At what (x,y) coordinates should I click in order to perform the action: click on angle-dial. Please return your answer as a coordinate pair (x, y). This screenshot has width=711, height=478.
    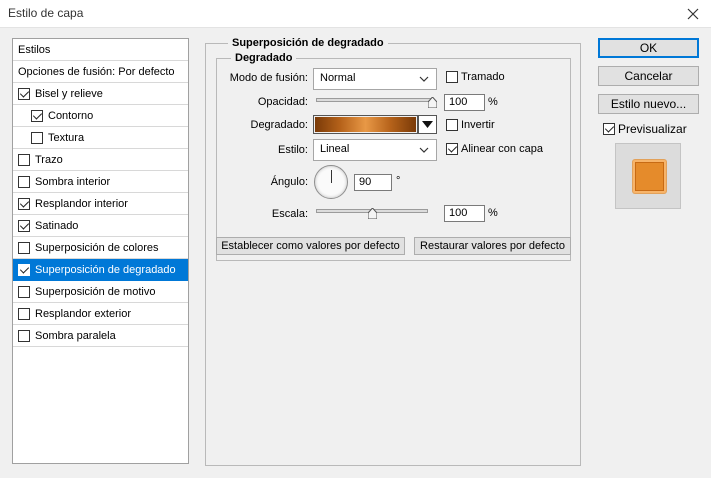
    Looking at the image, I should click on (331, 182).